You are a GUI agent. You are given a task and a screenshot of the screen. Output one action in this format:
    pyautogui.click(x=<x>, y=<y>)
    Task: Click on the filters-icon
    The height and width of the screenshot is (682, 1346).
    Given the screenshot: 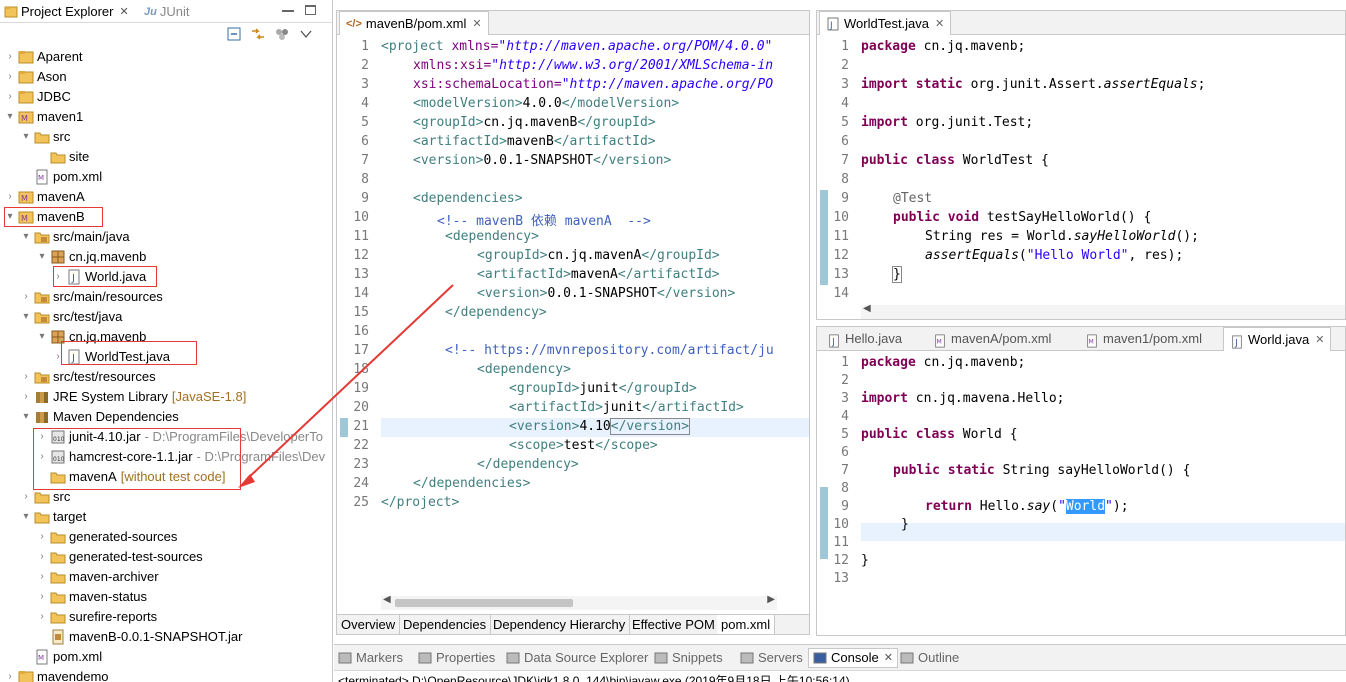 What is the action you would take?
    pyautogui.click(x=282, y=34)
    